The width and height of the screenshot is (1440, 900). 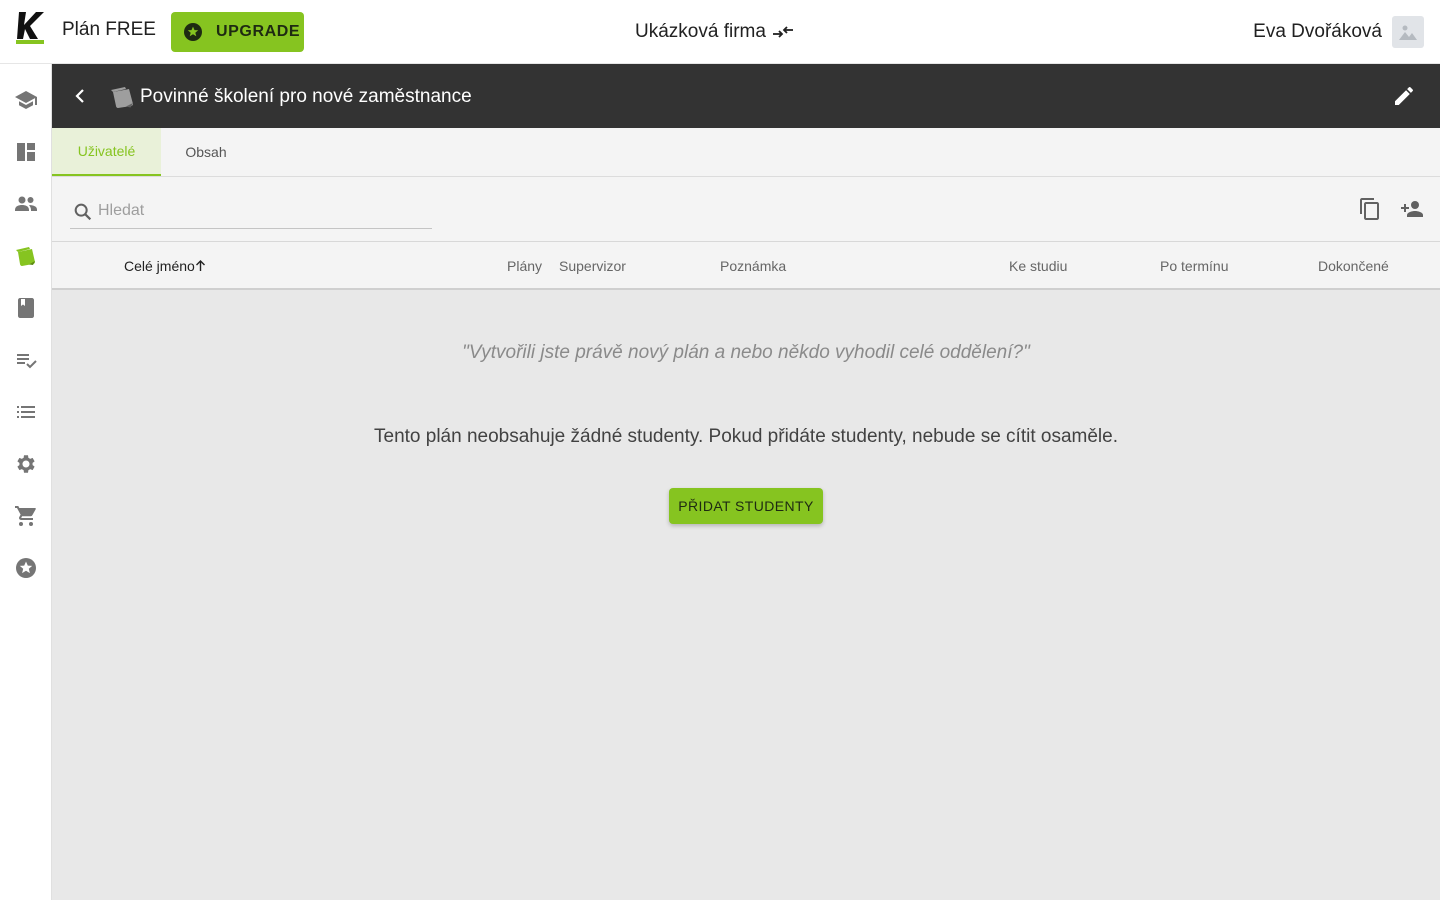 I want to click on sidebar-item-lists, so click(x=26, y=412).